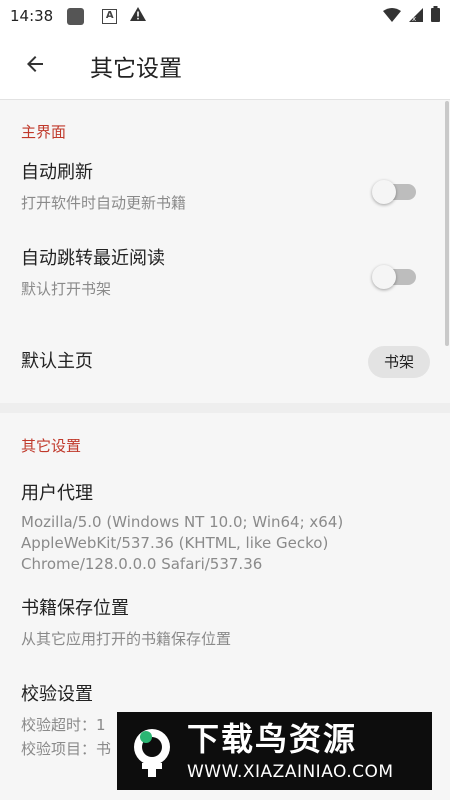  Describe the element at coordinates (225, 277) in the screenshot. I see `pref-auto-jump: 自动跳转最近阅读 默认打开书架` at that location.